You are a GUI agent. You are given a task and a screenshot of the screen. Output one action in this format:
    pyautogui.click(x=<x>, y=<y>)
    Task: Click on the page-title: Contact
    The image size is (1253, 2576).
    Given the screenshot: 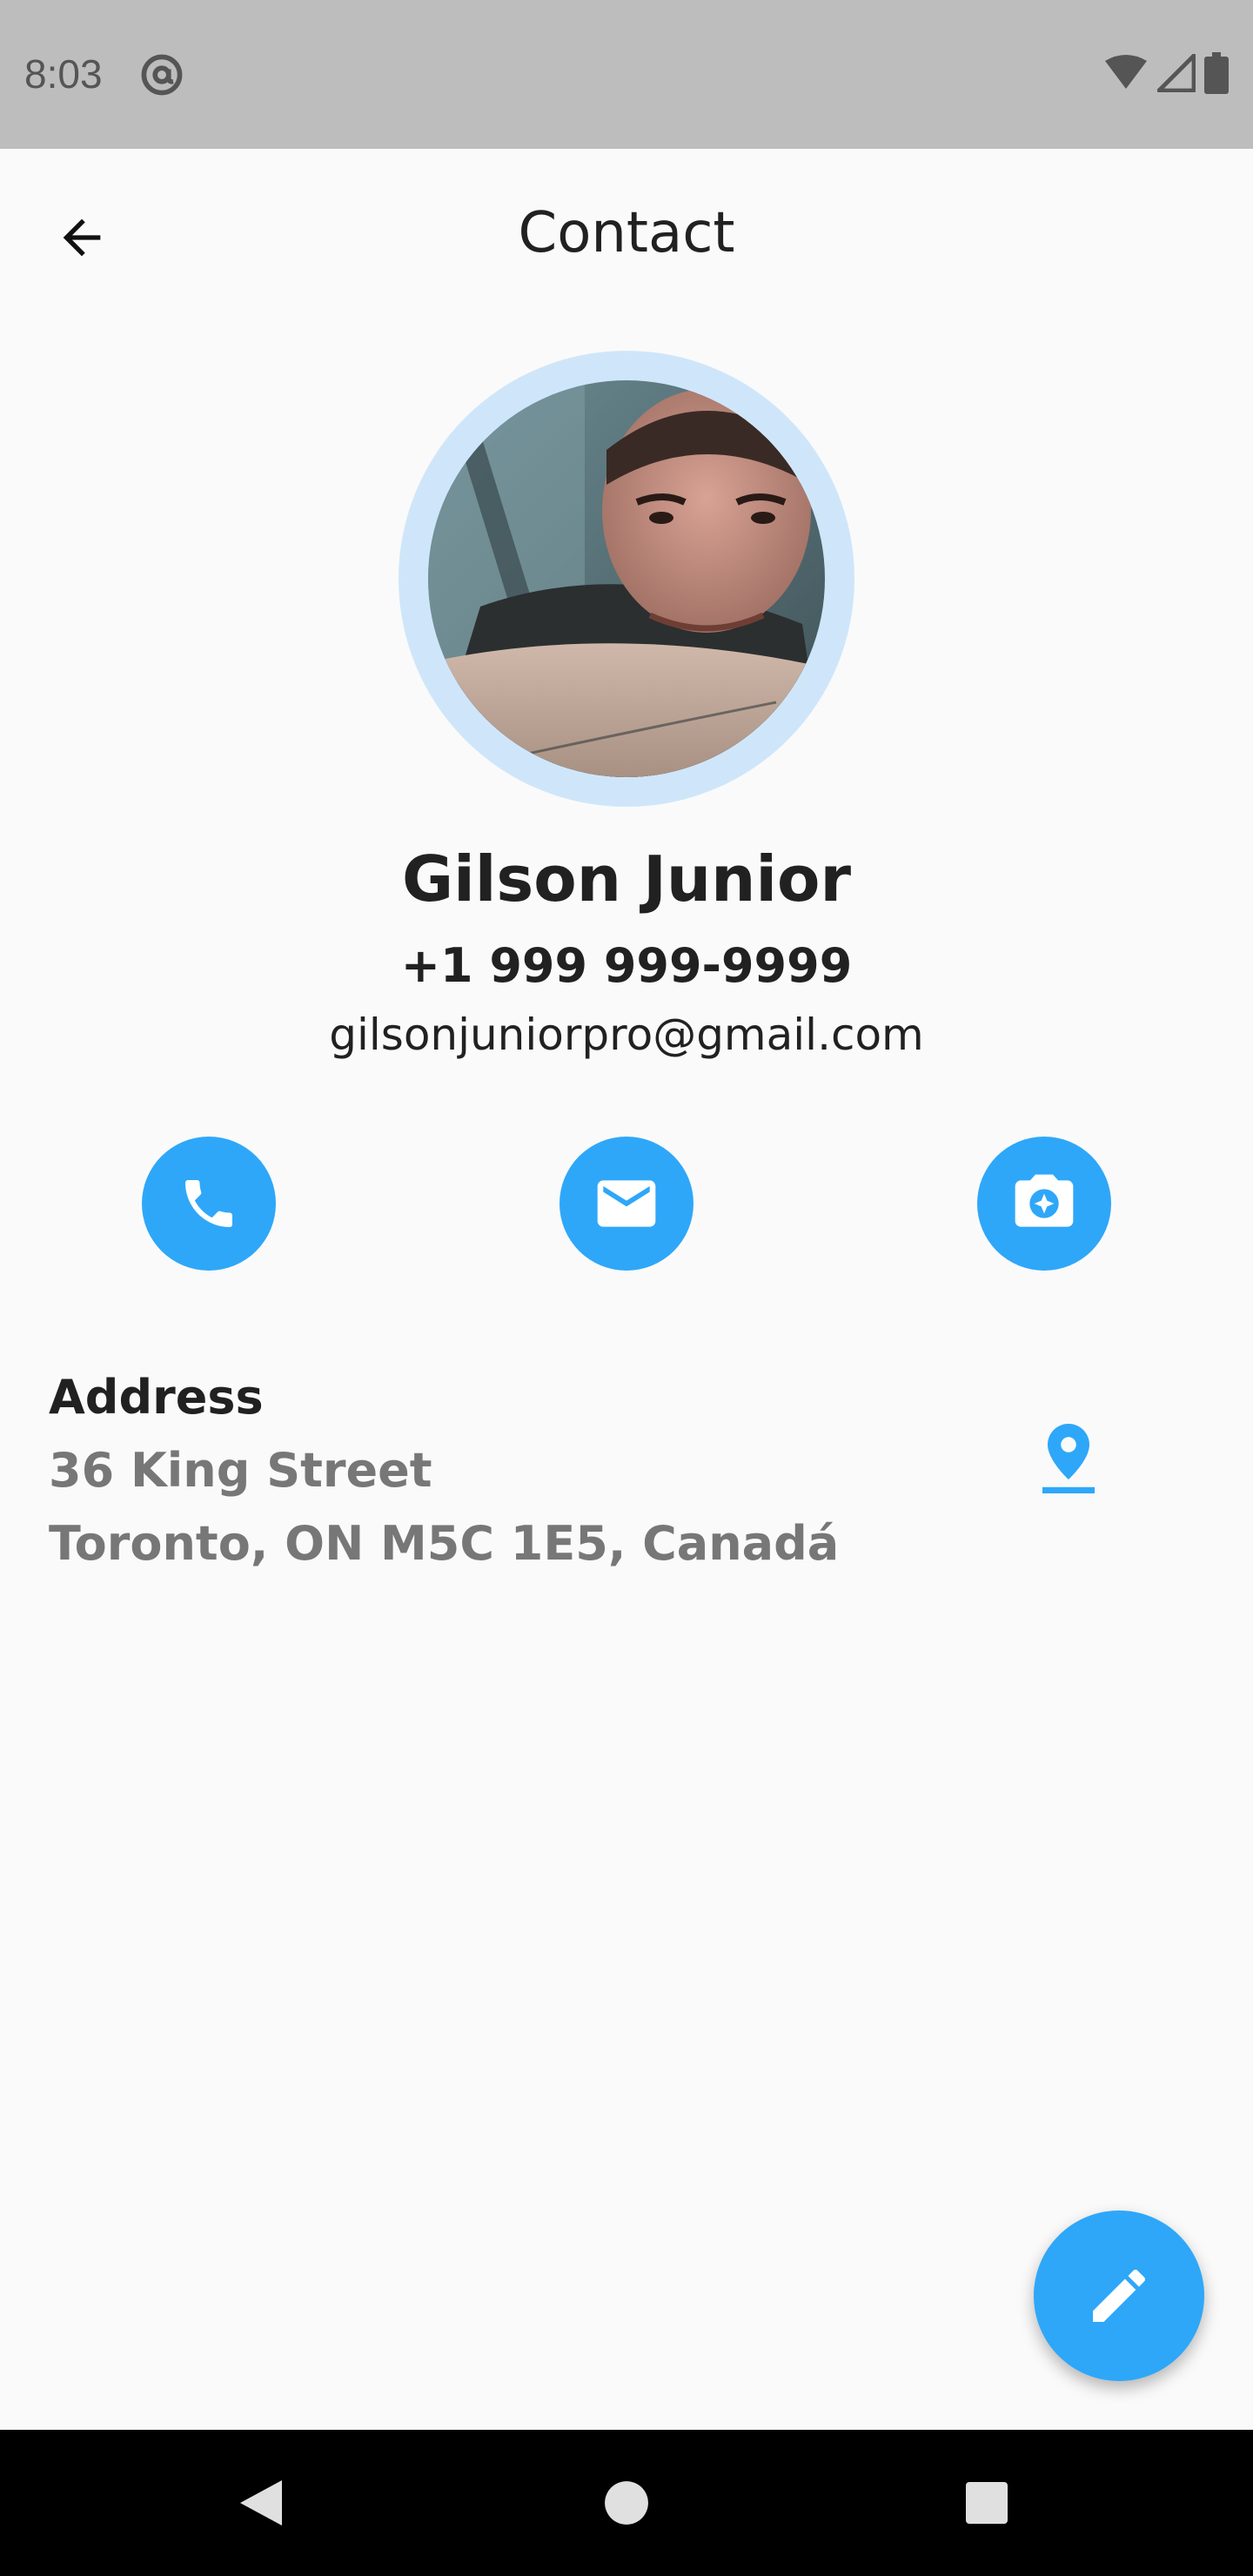 What is the action you would take?
    pyautogui.click(x=626, y=233)
    